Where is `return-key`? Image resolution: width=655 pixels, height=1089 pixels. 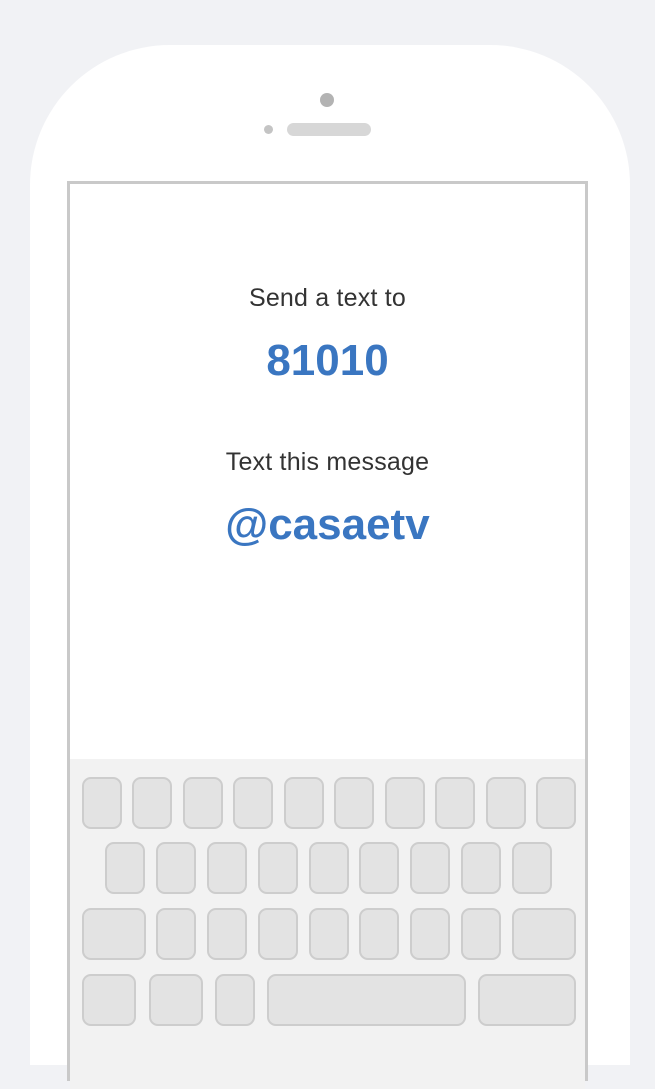
return-key is located at coordinates (527, 1000).